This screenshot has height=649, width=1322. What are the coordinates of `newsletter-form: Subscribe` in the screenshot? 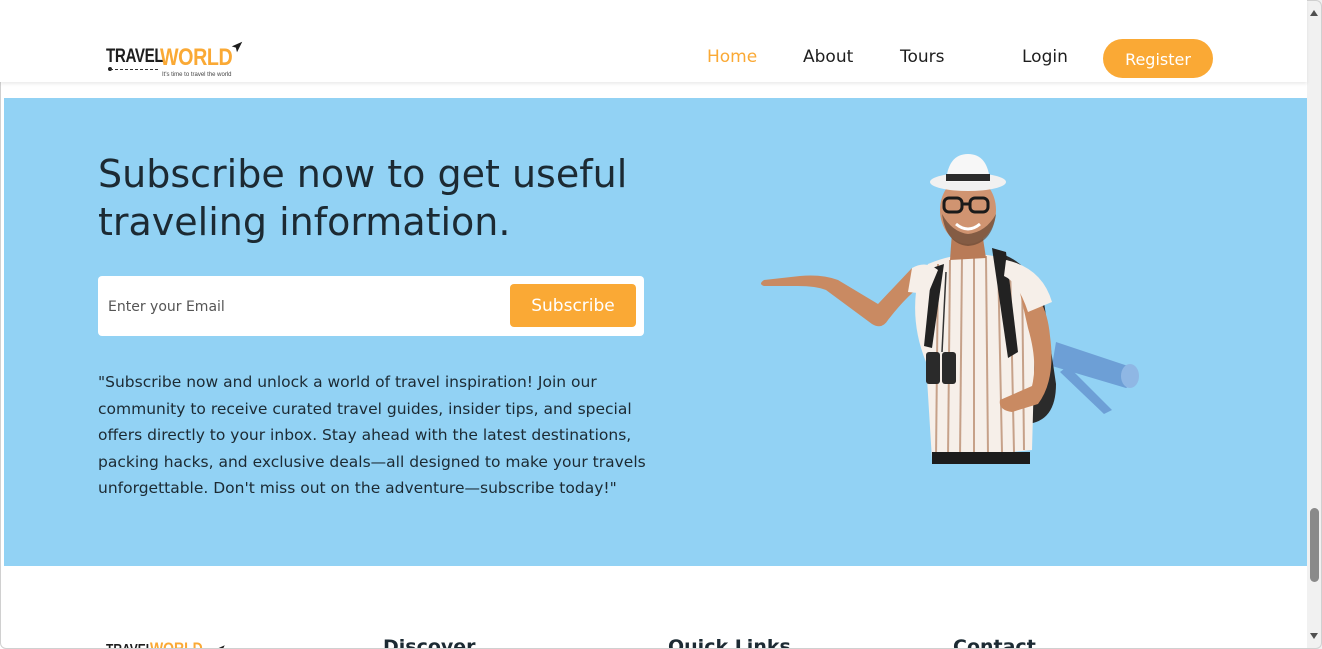 It's located at (371, 306).